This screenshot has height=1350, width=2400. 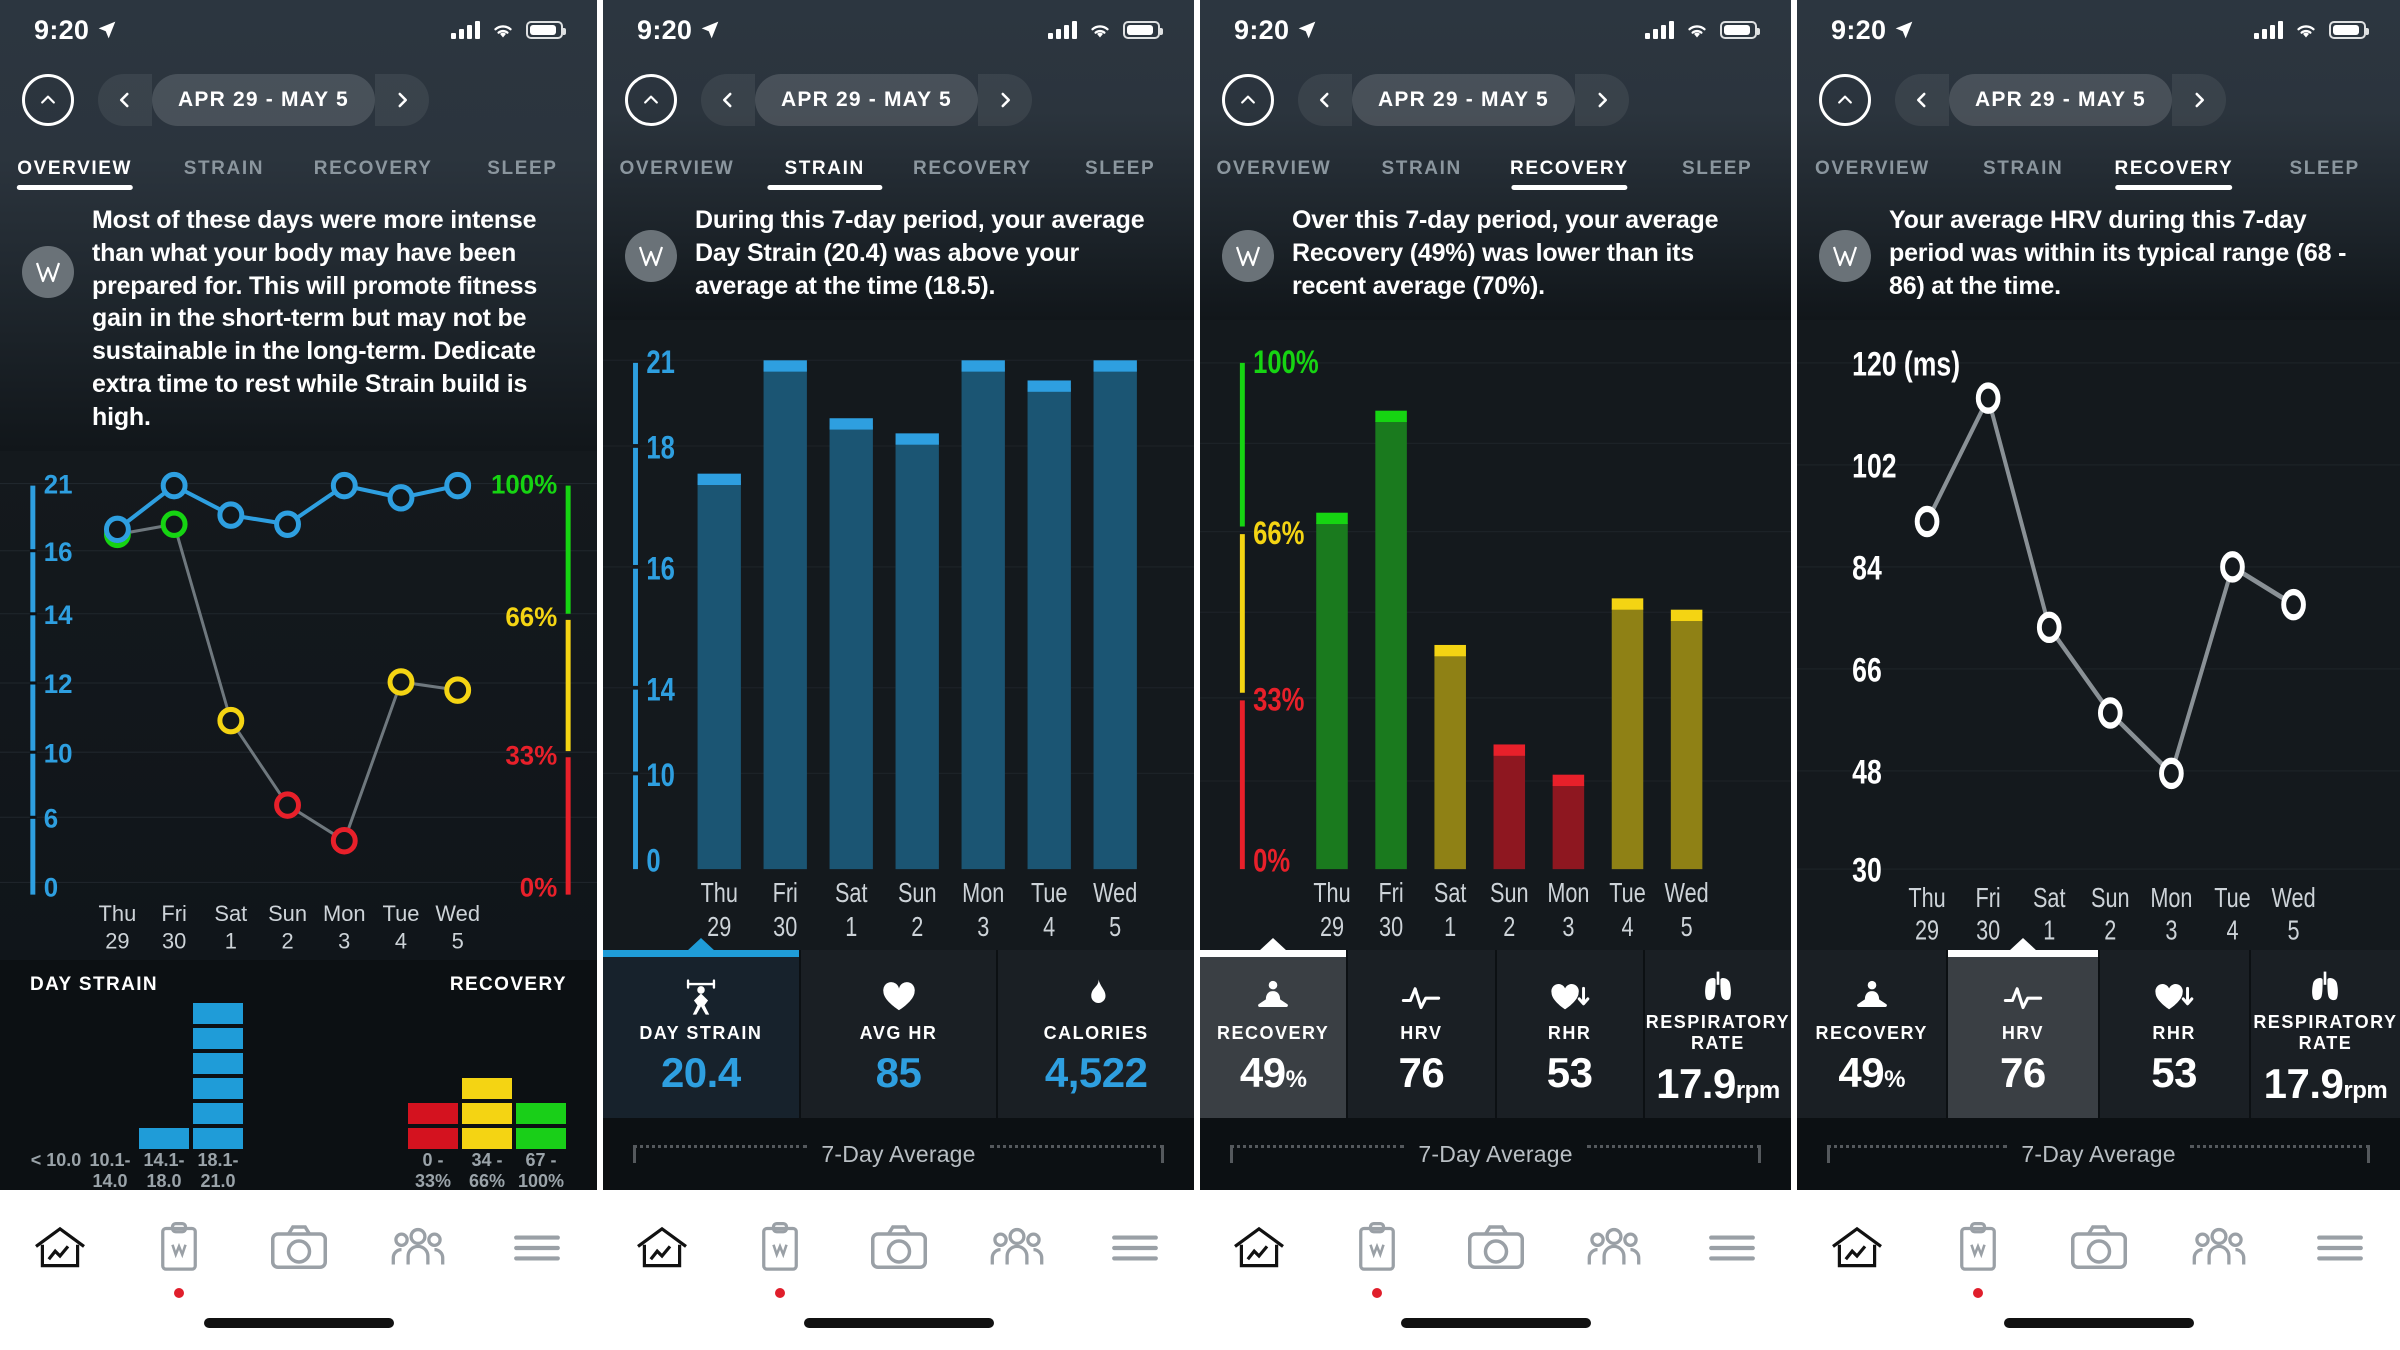 I want to click on hist-bar, so click(x=218, y=1076).